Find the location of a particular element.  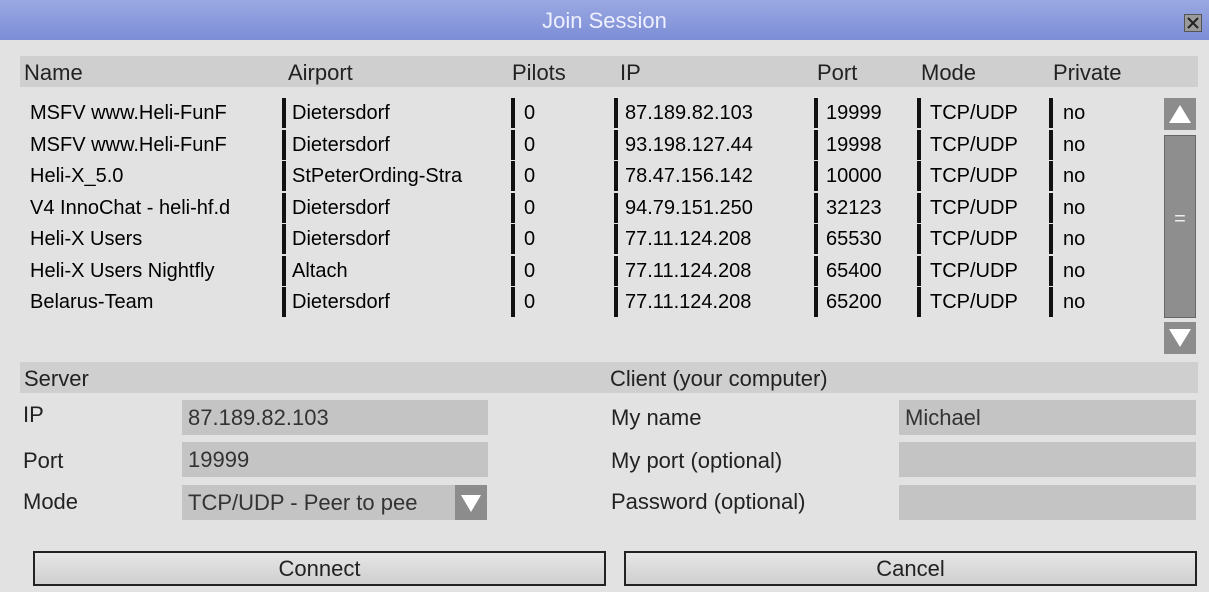

cancel-button: Cancel is located at coordinates (910, 568).